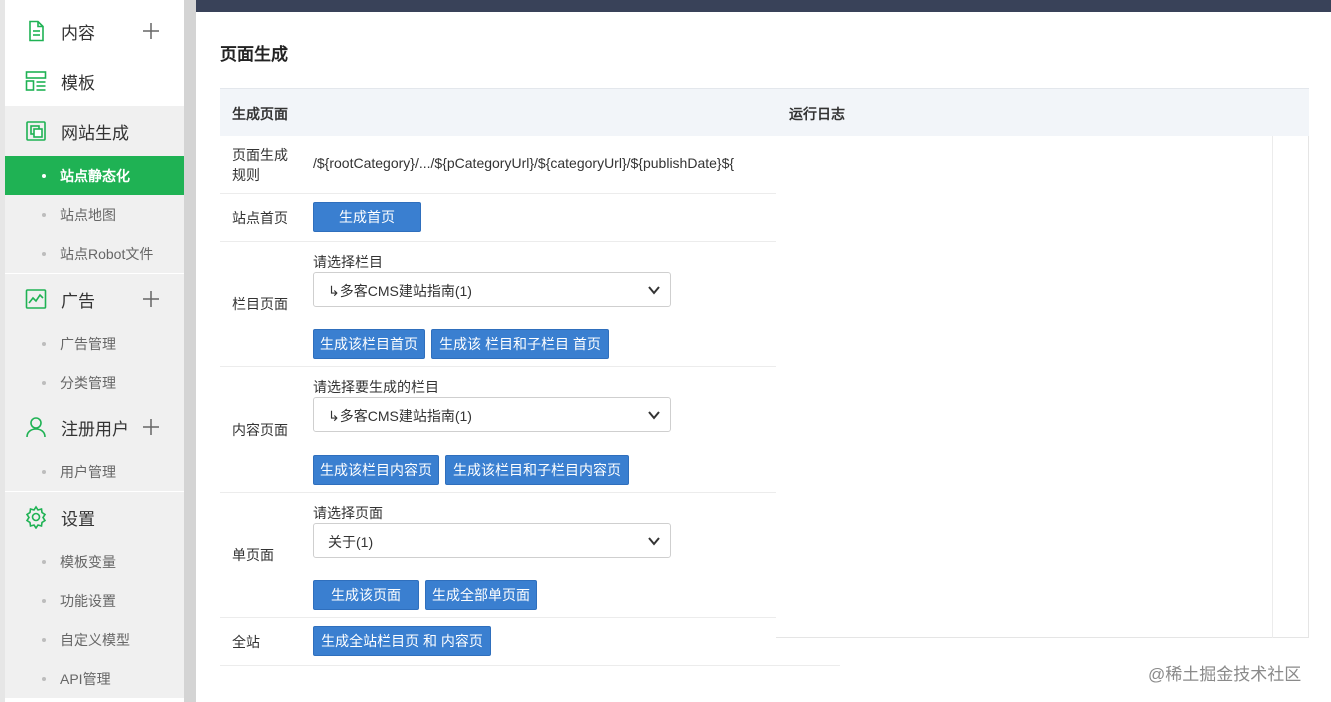 The height and width of the screenshot is (702, 1331). Describe the element at coordinates (260, 114) in the screenshot. I see `column-header-generate: 生成页面` at that location.